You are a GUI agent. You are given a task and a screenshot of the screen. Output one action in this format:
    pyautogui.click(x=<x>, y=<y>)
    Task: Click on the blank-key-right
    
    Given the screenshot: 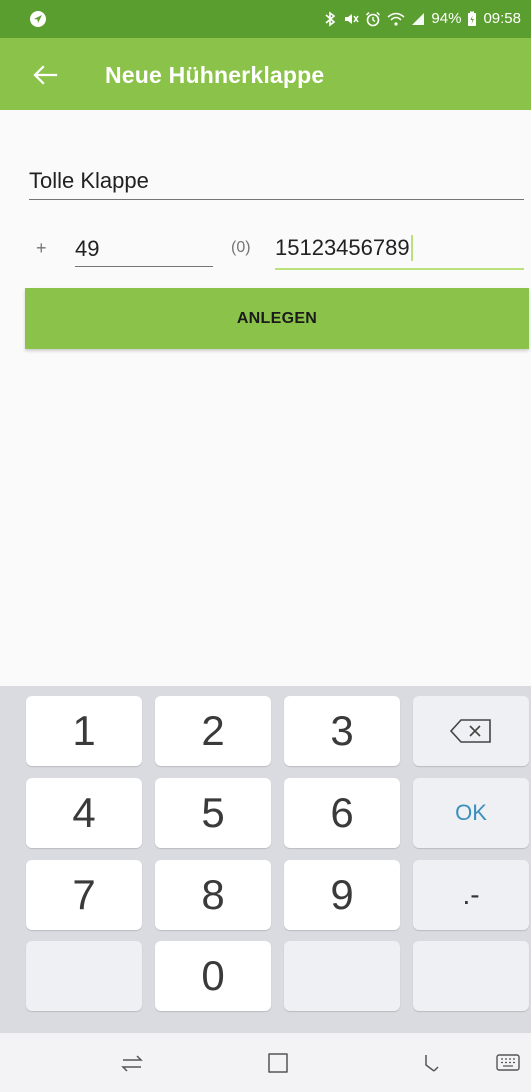 What is the action you would take?
    pyautogui.click(x=471, y=976)
    